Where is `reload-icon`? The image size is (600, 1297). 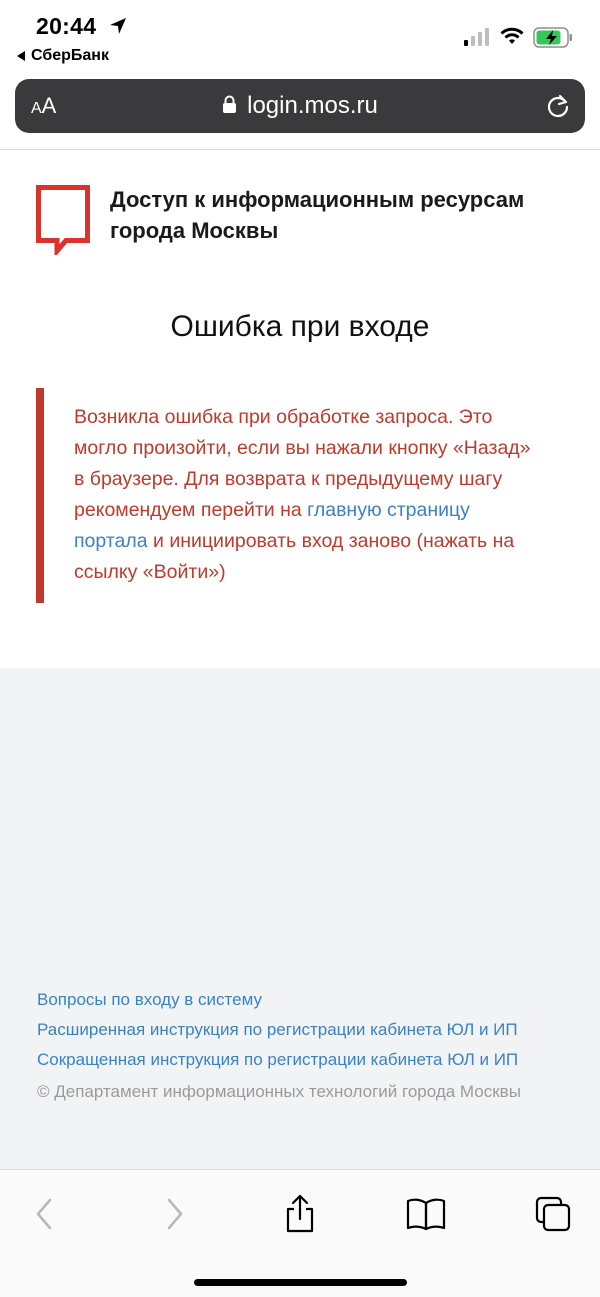 reload-icon is located at coordinates (558, 106).